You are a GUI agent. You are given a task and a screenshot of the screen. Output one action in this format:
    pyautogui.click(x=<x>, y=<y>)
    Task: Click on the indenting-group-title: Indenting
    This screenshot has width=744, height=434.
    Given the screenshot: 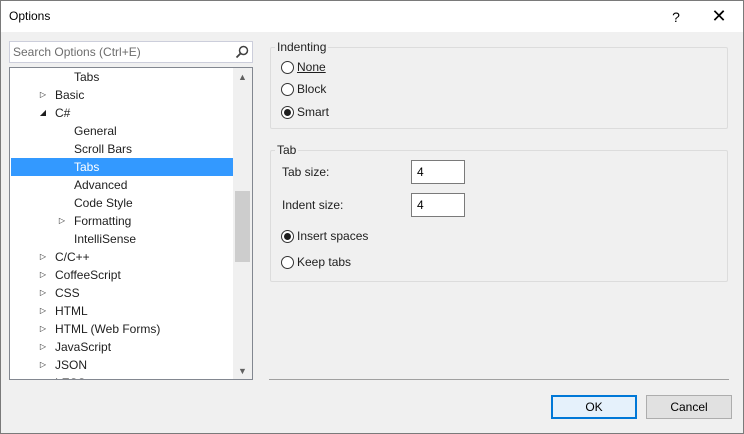 What is the action you would take?
    pyautogui.click(x=302, y=47)
    